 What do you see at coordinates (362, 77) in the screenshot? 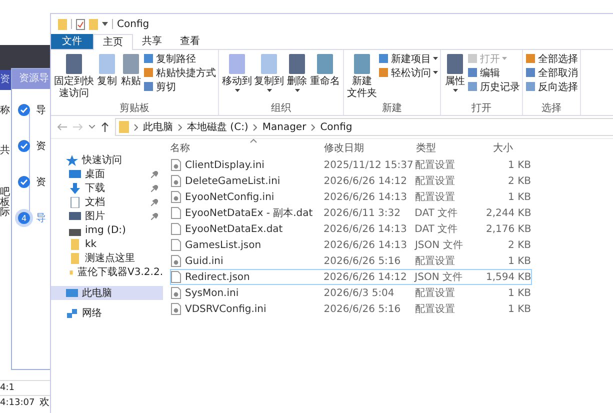
I see `ribbon-button: 新建 文件夹` at bounding box center [362, 77].